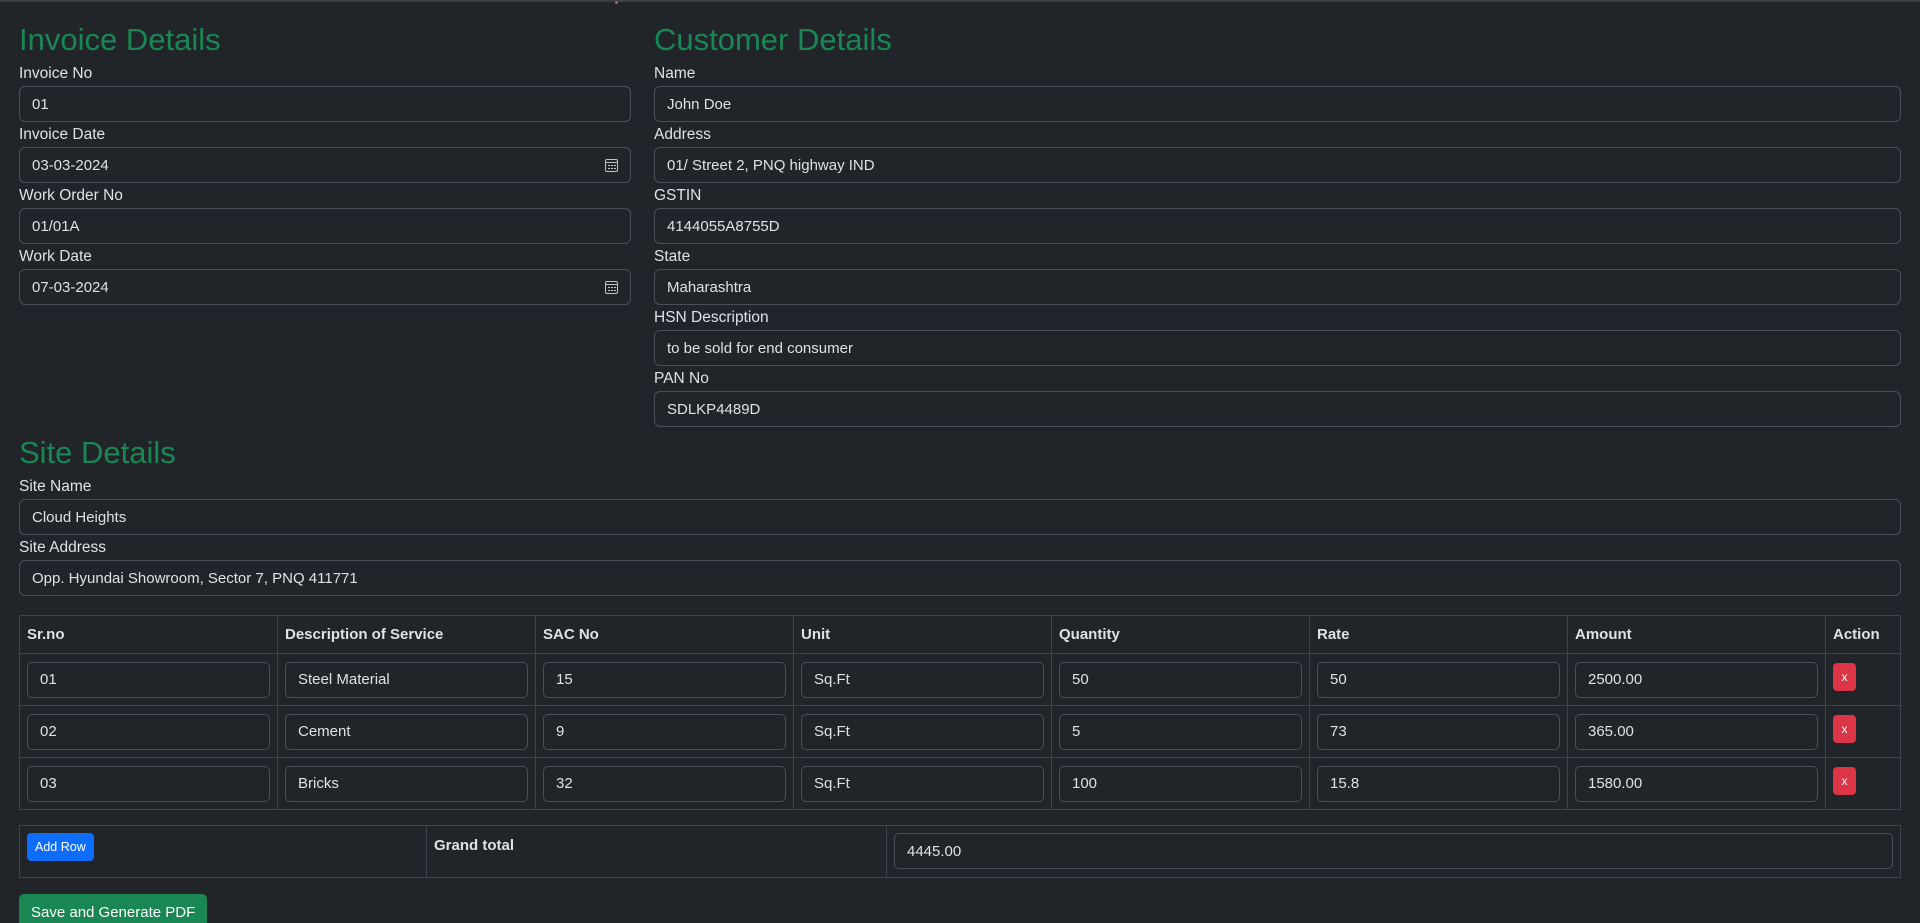  I want to click on cell-sac: 9, so click(664, 732).